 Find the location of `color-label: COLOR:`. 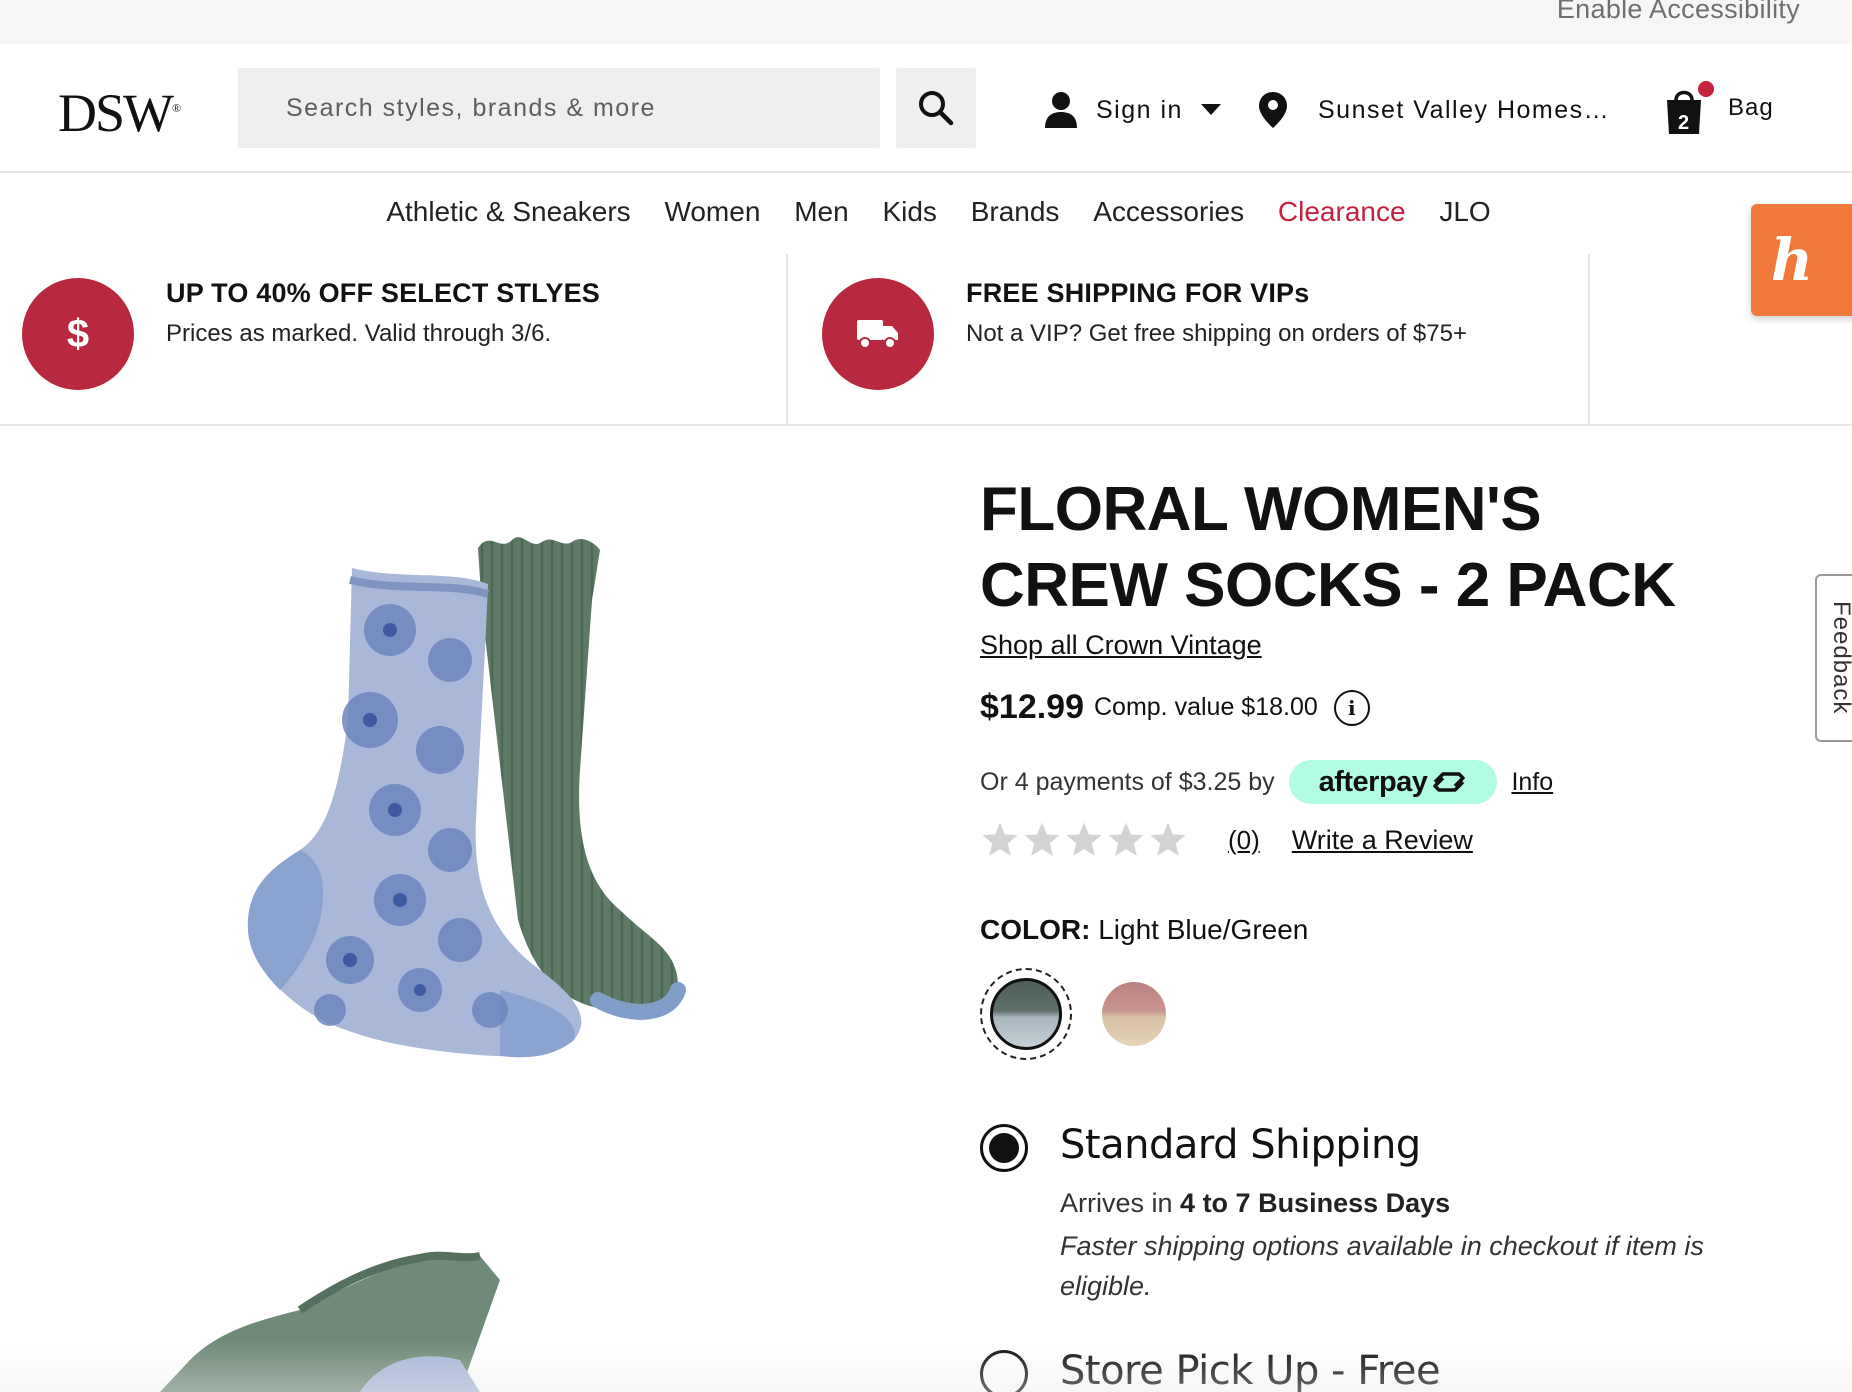

color-label: COLOR: is located at coordinates (1035, 929).